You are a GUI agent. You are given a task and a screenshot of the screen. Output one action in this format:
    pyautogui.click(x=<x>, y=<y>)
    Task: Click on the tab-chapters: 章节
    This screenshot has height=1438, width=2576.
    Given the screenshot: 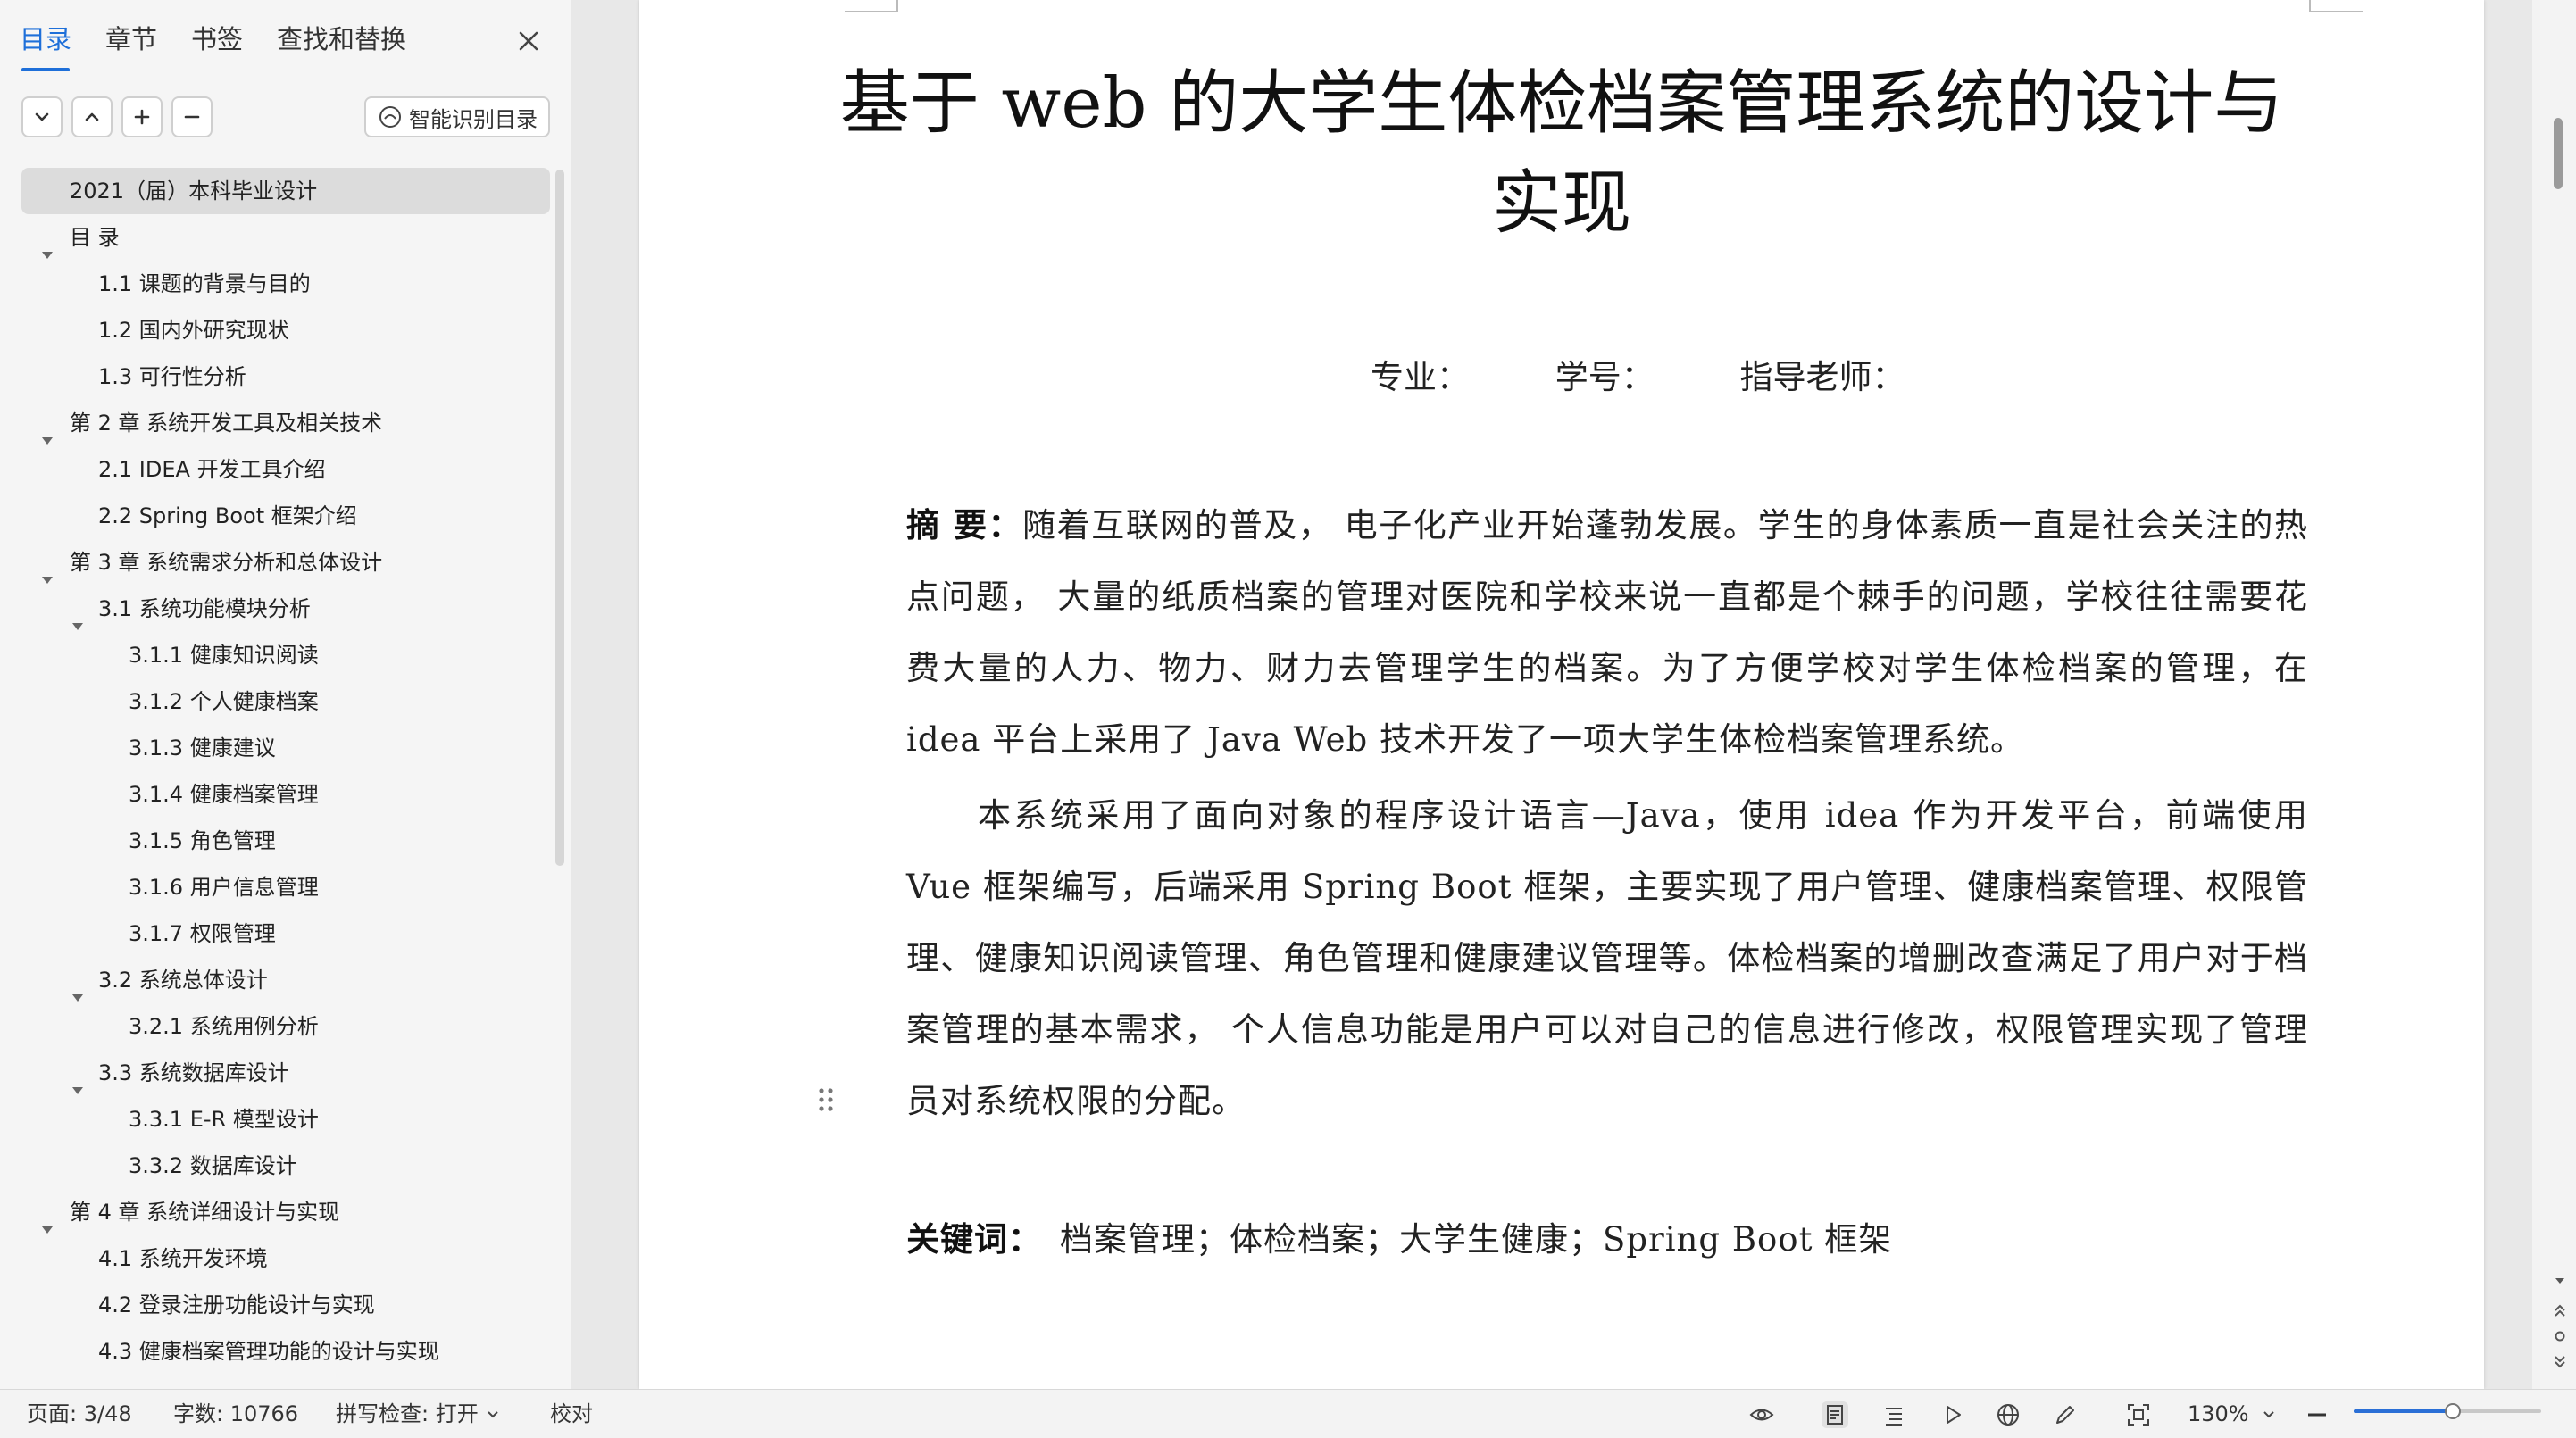 What is the action you would take?
    pyautogui.click(x=131, y=43)
    